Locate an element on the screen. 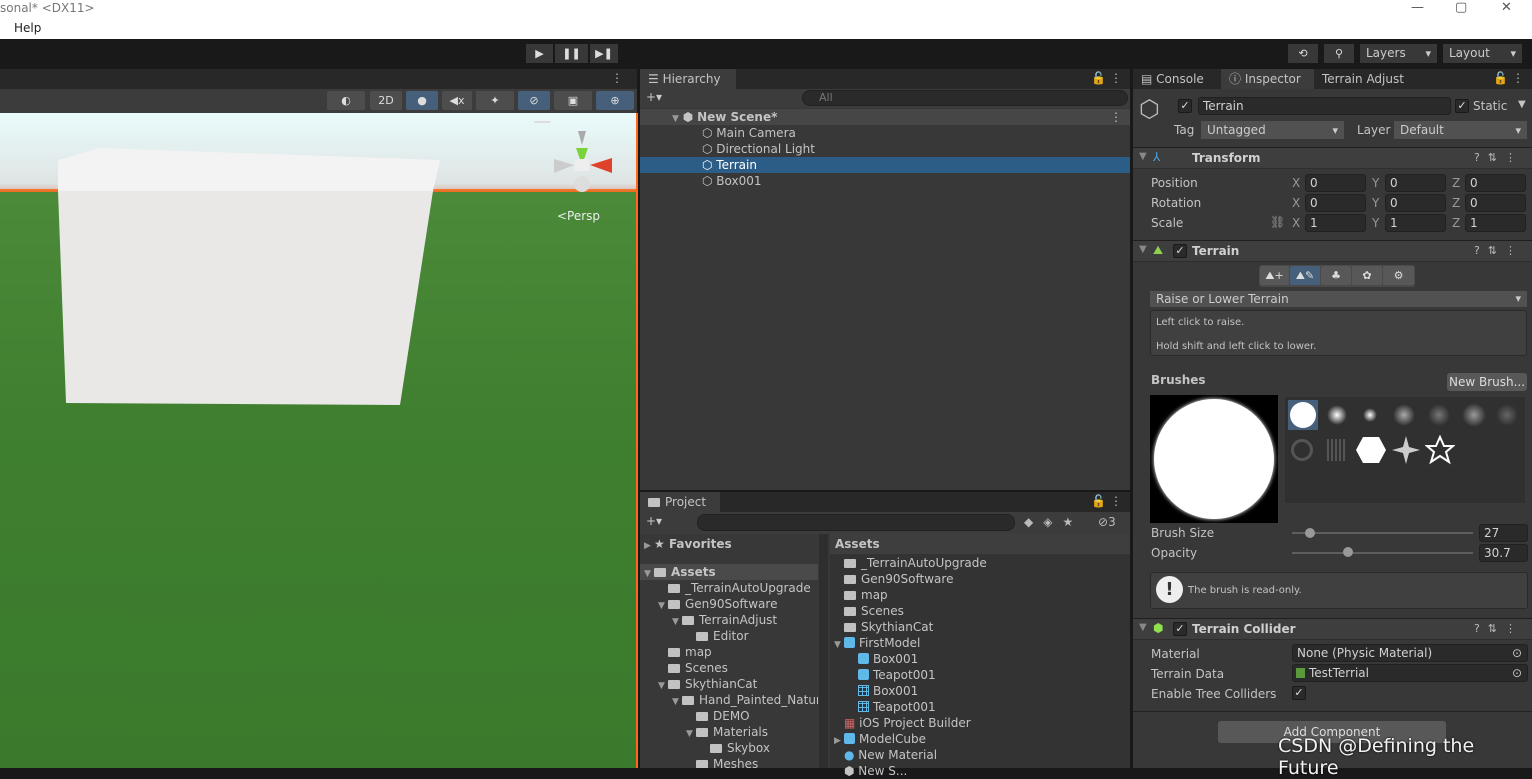  terrain-settings-icon: ⚙ is located at coordinates (1398, 275).